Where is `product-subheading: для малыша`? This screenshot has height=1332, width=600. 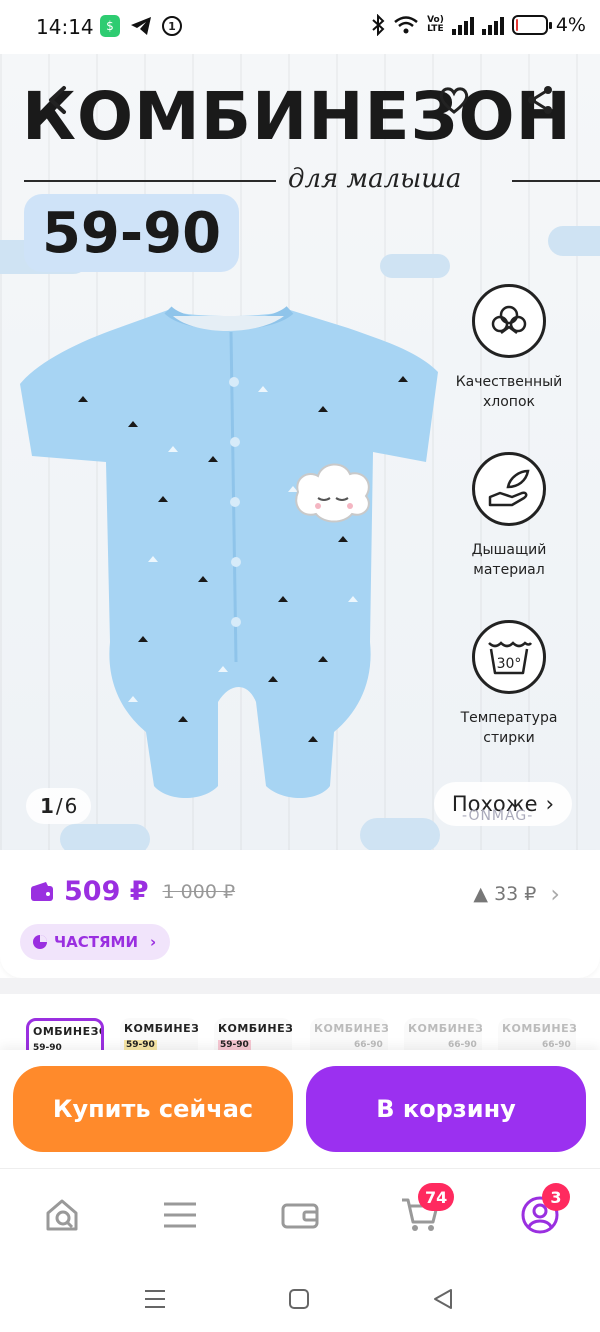 product-subheading: для малыша is located at coordinates (375, 179).